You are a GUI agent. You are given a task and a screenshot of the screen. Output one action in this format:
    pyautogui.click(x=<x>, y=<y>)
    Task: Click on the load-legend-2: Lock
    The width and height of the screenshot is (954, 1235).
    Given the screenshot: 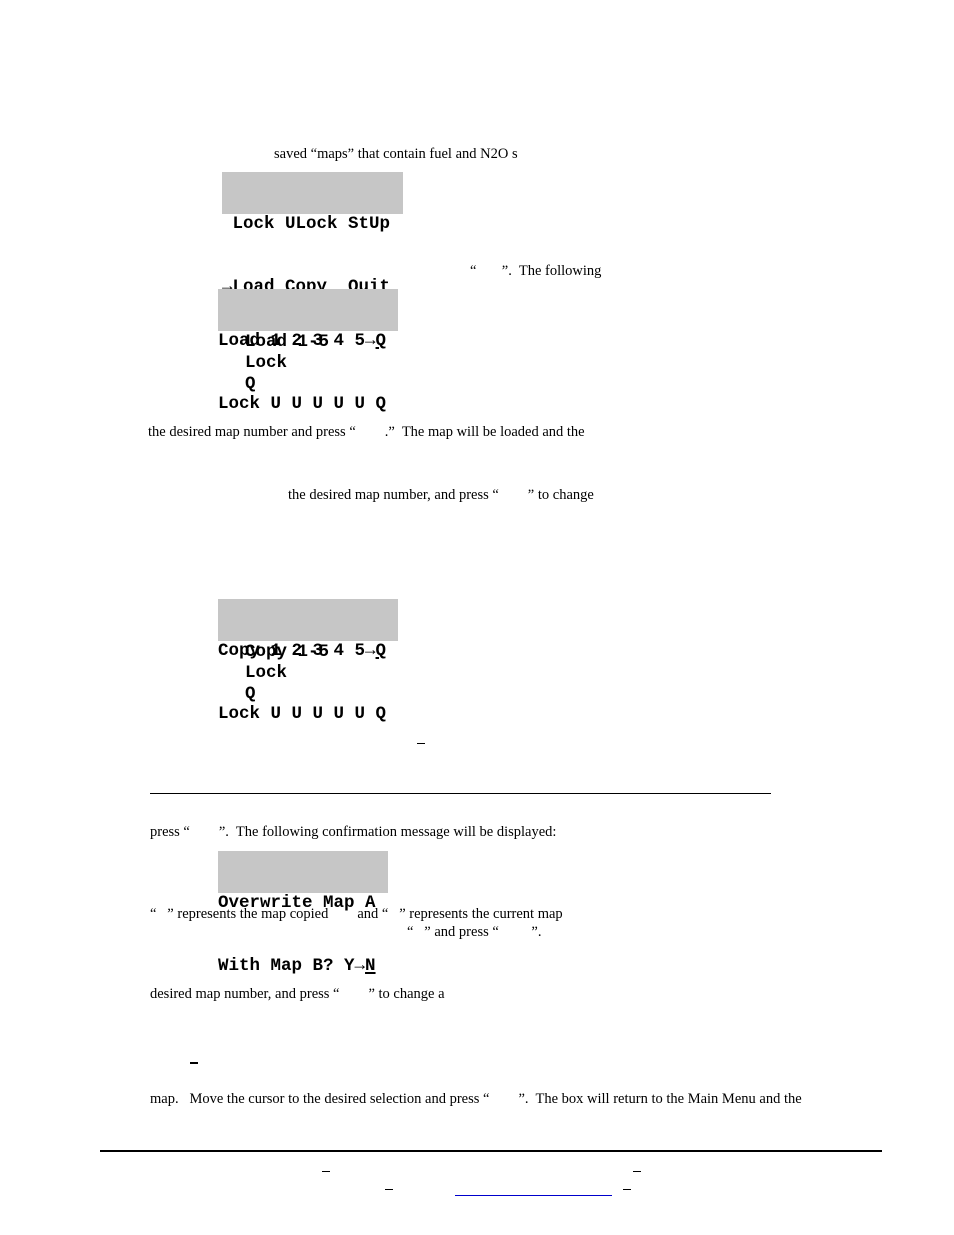 What is the action you would take?
    pyautogui.click(x=266, y=363)
    